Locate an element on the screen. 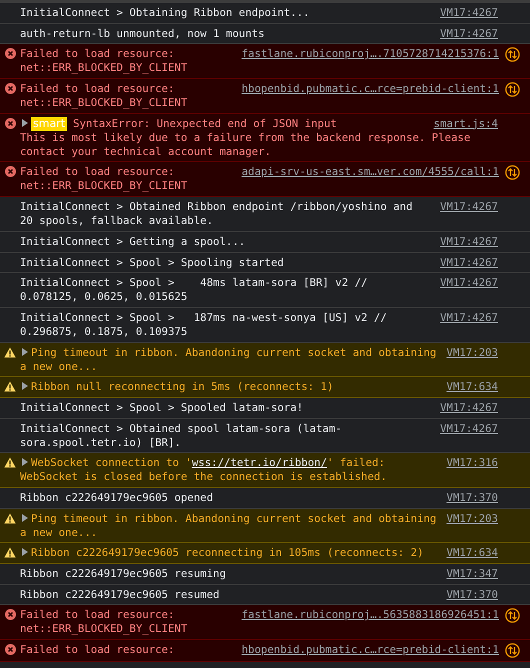  console-message: InitialConnect > Spool > 48ms latam-sora [BR] v2 // 0.078125, 0.0625, 0.015625 is located at coordinates (194, 290).